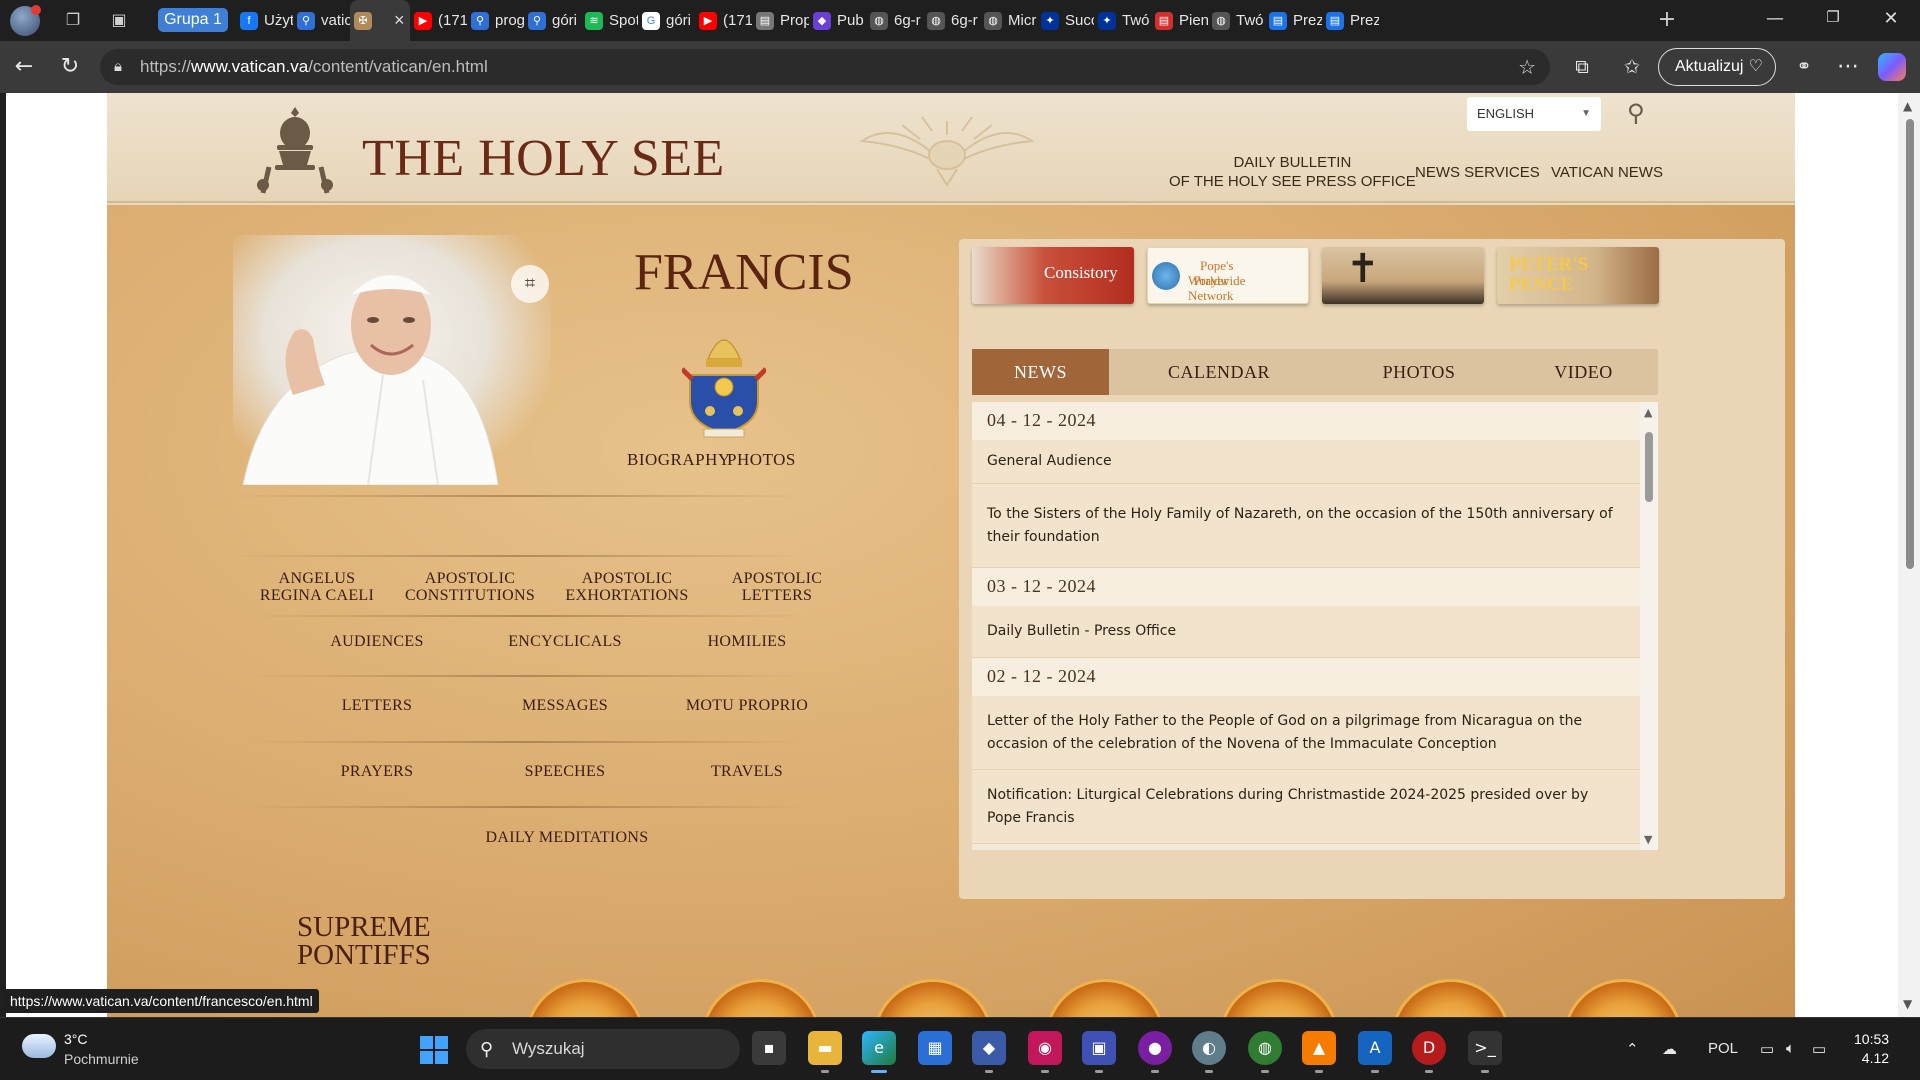 This screenshot has height=1080, width=1920. I want to click on update-button: Aktualizuj ♡, so click(1717, 67).